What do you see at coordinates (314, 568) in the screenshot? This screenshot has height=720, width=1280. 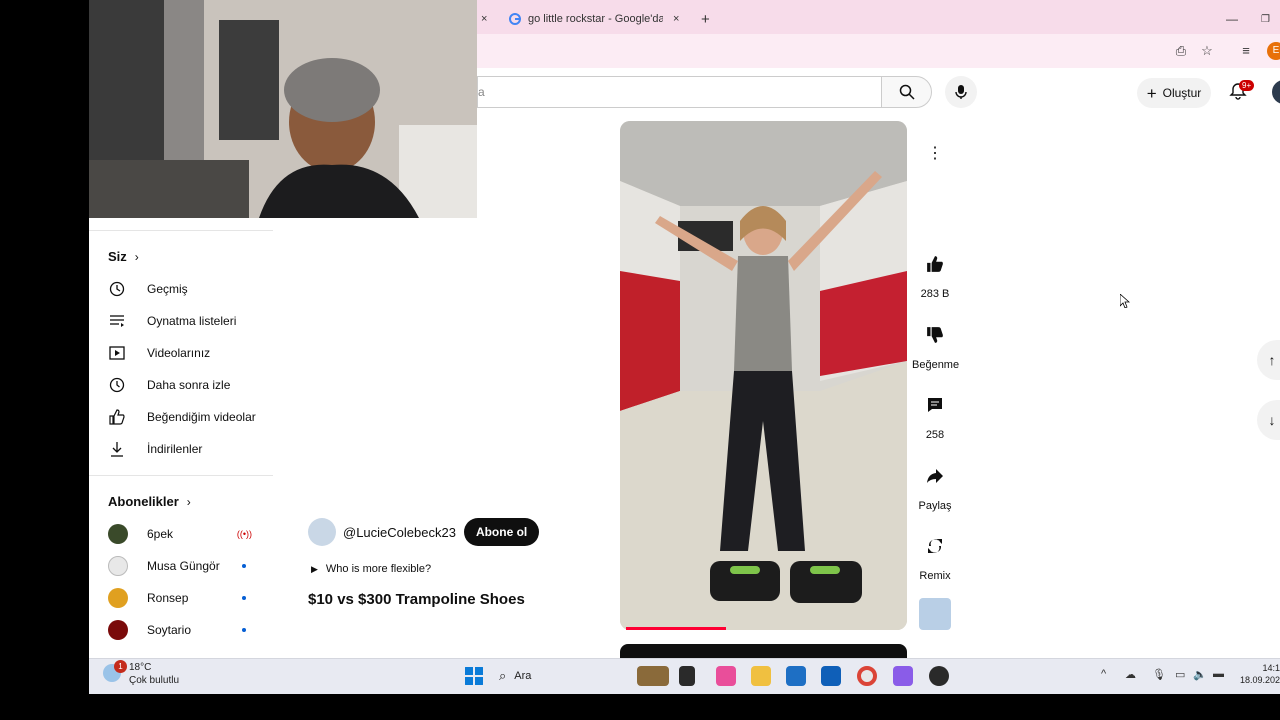 I see `play-triangle-icon: ▶` at bounding box center [314, 568].